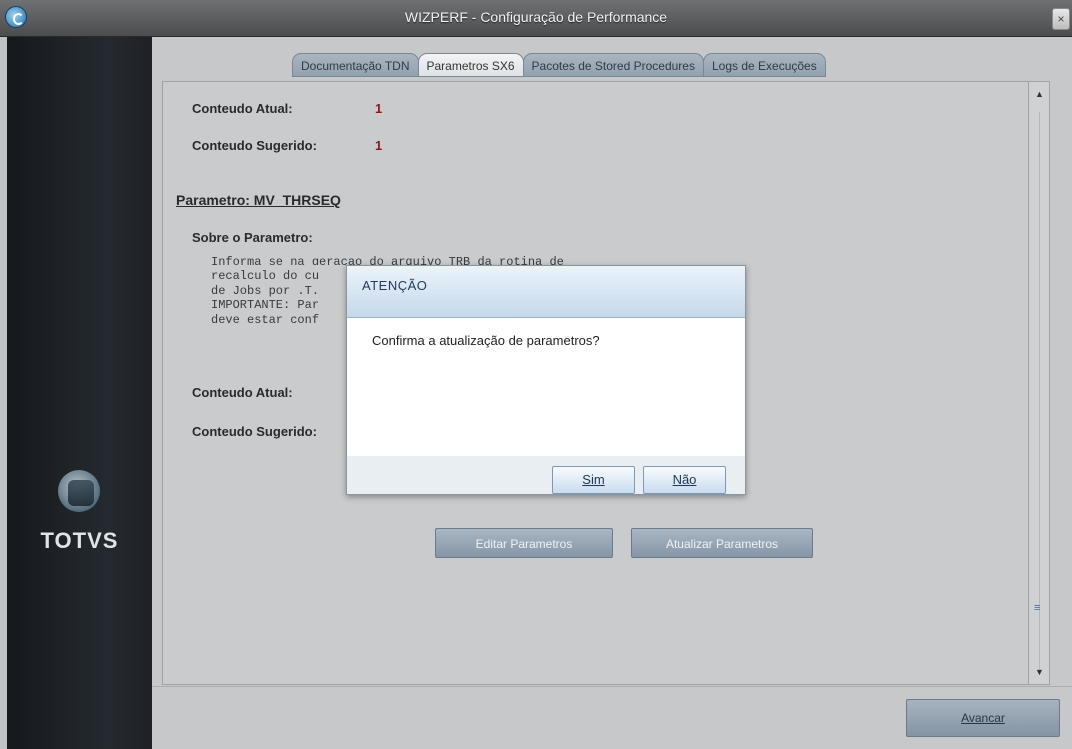 The height and width of the screenshot is (749, 1072). Describe the element at coordinates (79, 393) in the screenshot. I see `brand-panel: TOTVS` at that location.